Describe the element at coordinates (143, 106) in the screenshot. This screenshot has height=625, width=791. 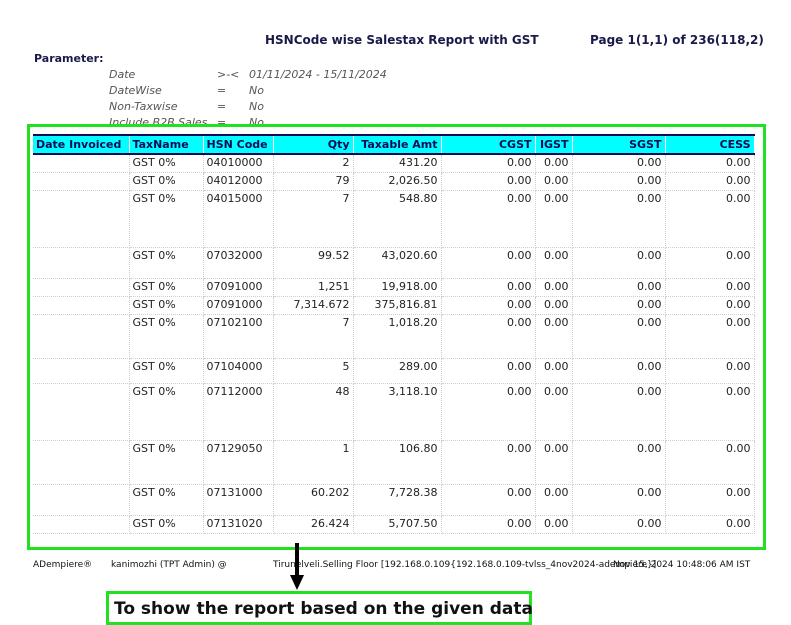
I see `parameter-name: Non-Taxwise` at that location.